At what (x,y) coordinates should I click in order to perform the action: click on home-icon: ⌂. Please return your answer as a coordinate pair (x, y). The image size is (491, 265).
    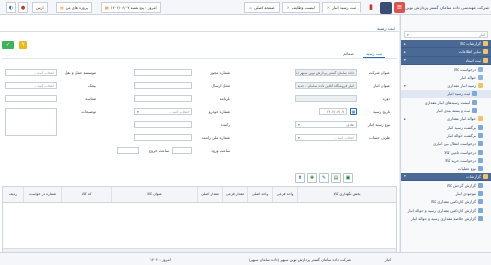
    Looking at the image, I should click on (250, 7).